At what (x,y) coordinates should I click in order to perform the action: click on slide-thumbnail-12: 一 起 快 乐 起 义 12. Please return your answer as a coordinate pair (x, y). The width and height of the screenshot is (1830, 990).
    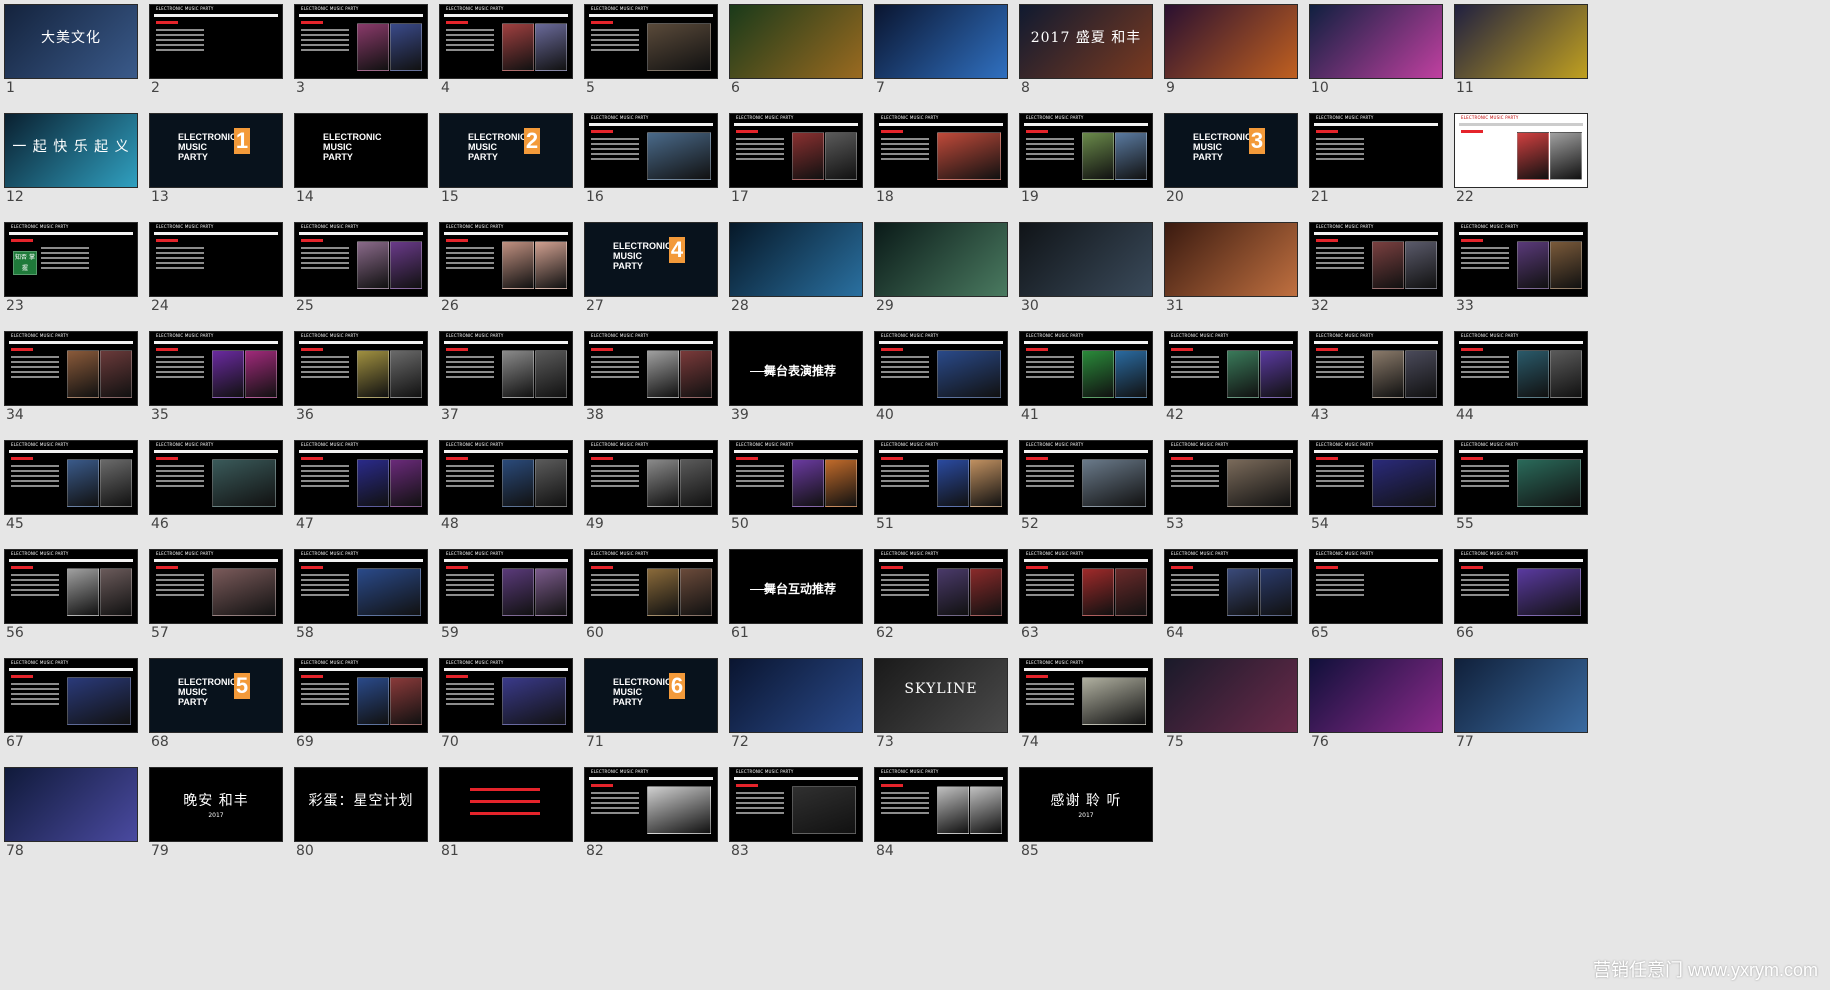
    Looking at the image, I should click on (71, 163).